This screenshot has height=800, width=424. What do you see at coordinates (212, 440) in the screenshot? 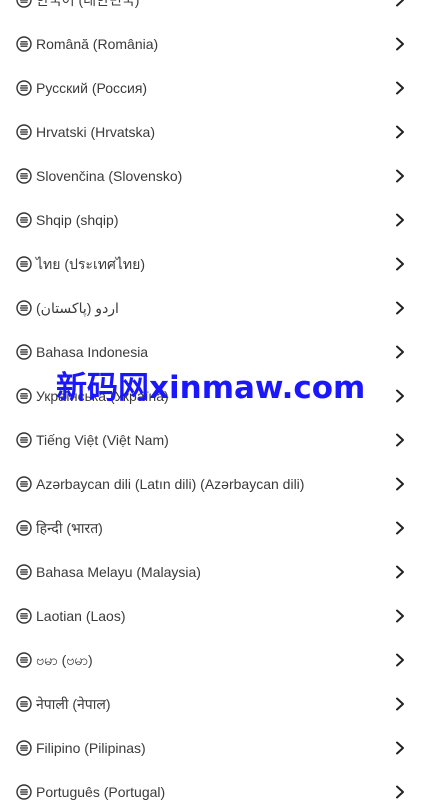
I see `language-list-item: Tiếng Việt (Việt Nam)` at bounding box center [212, 440].